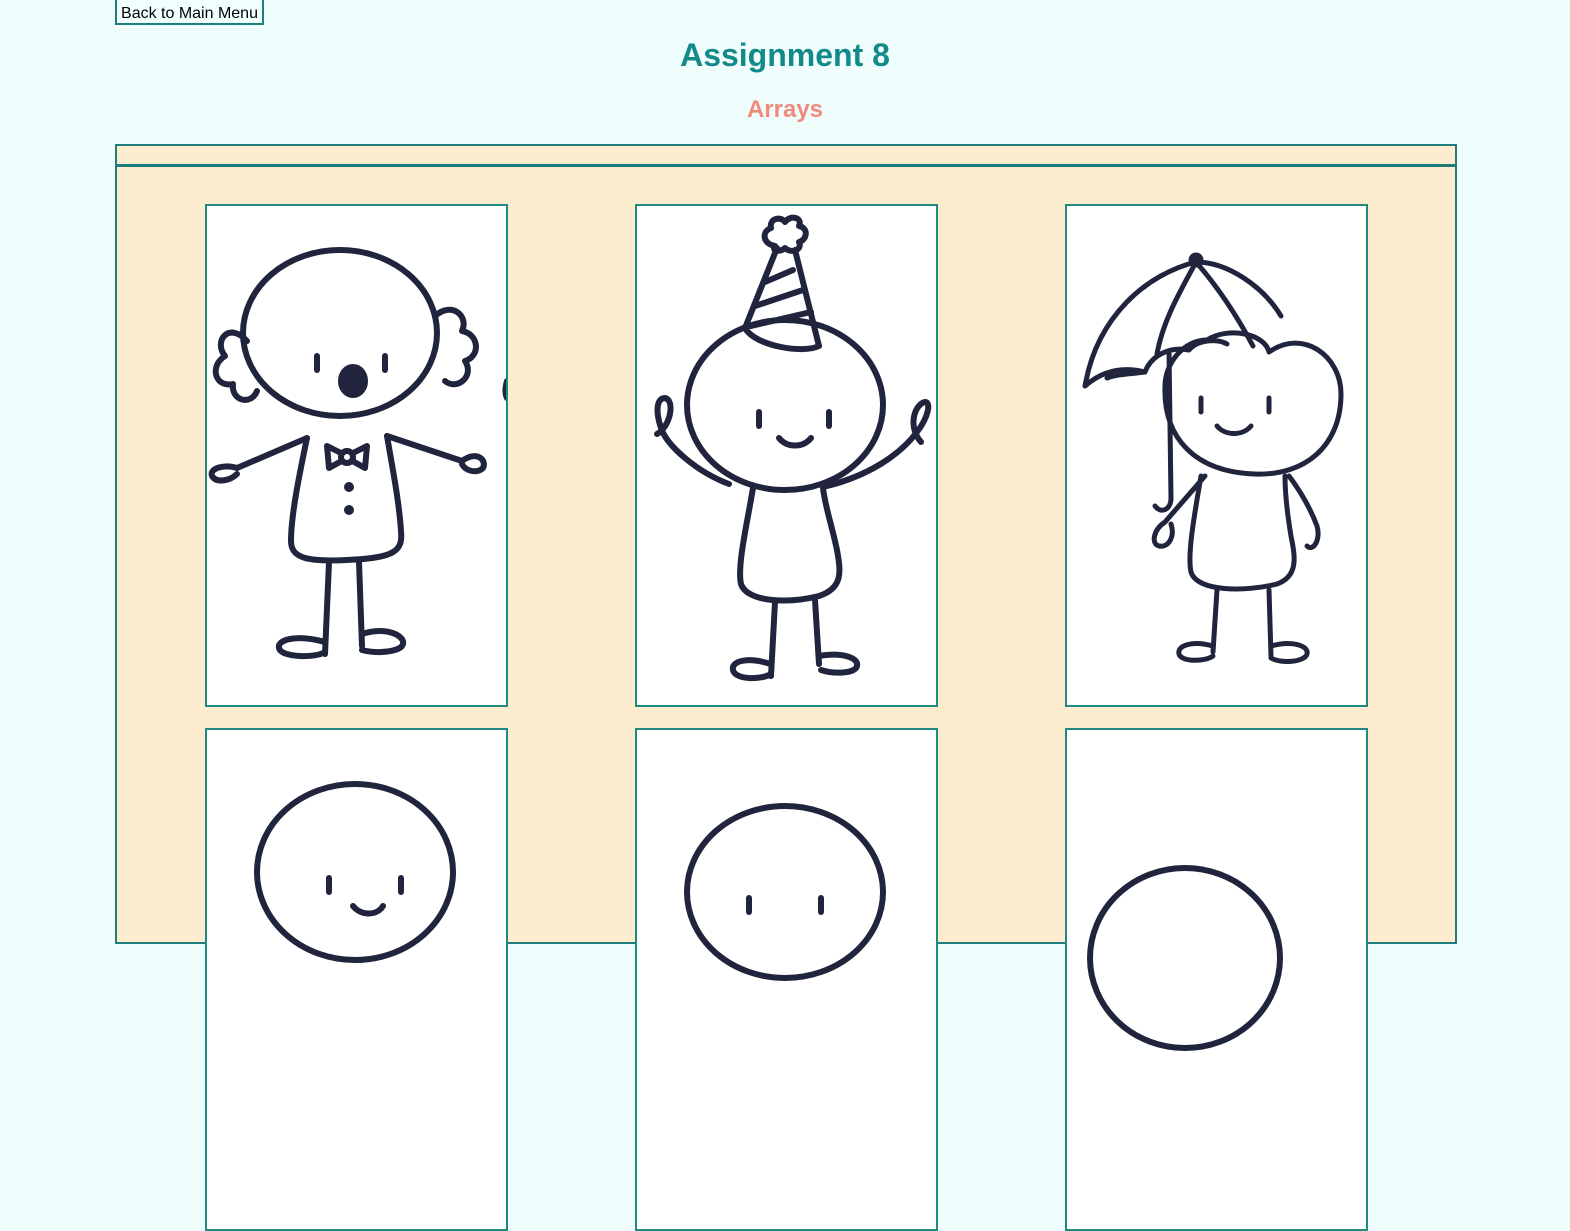 This screenshot has height=1231, width=1570. Describe the element at coordinates (1213, 458) in the screenshot. I see `umbrella-figure-image` at that location.